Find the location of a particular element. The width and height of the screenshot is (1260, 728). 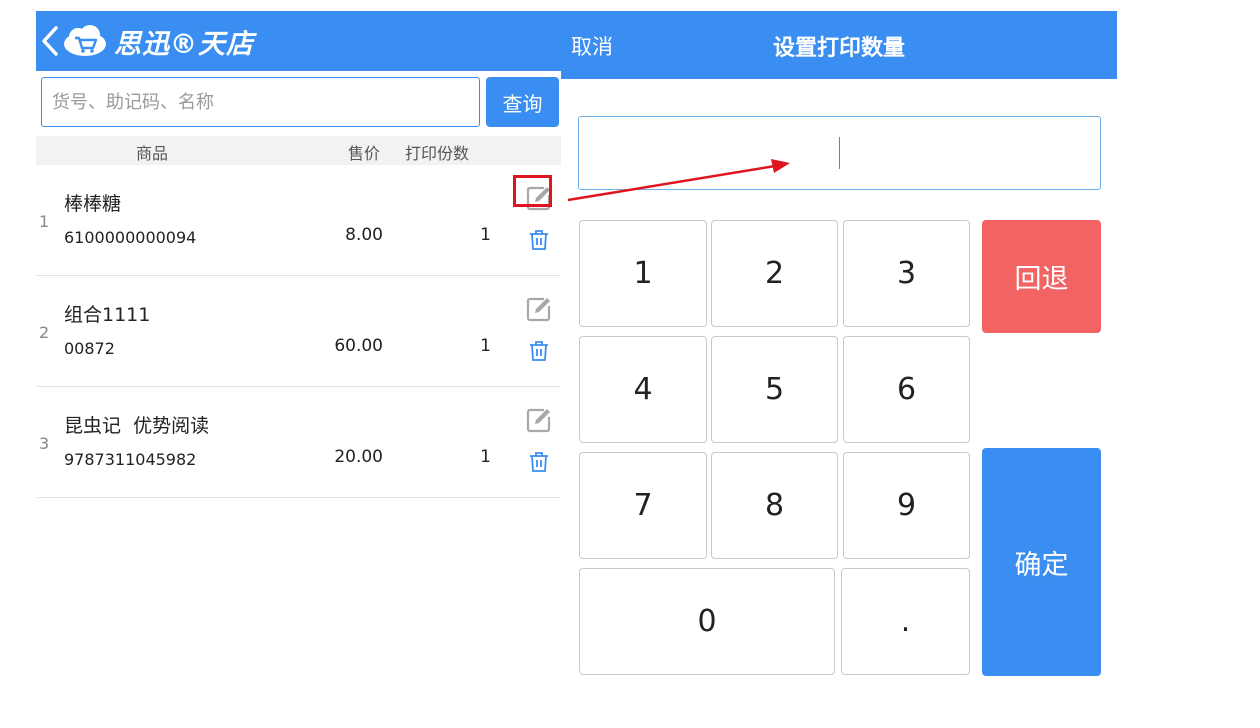

table-header: 商品 售价 打印份数 is located at coordinates (298, 150).